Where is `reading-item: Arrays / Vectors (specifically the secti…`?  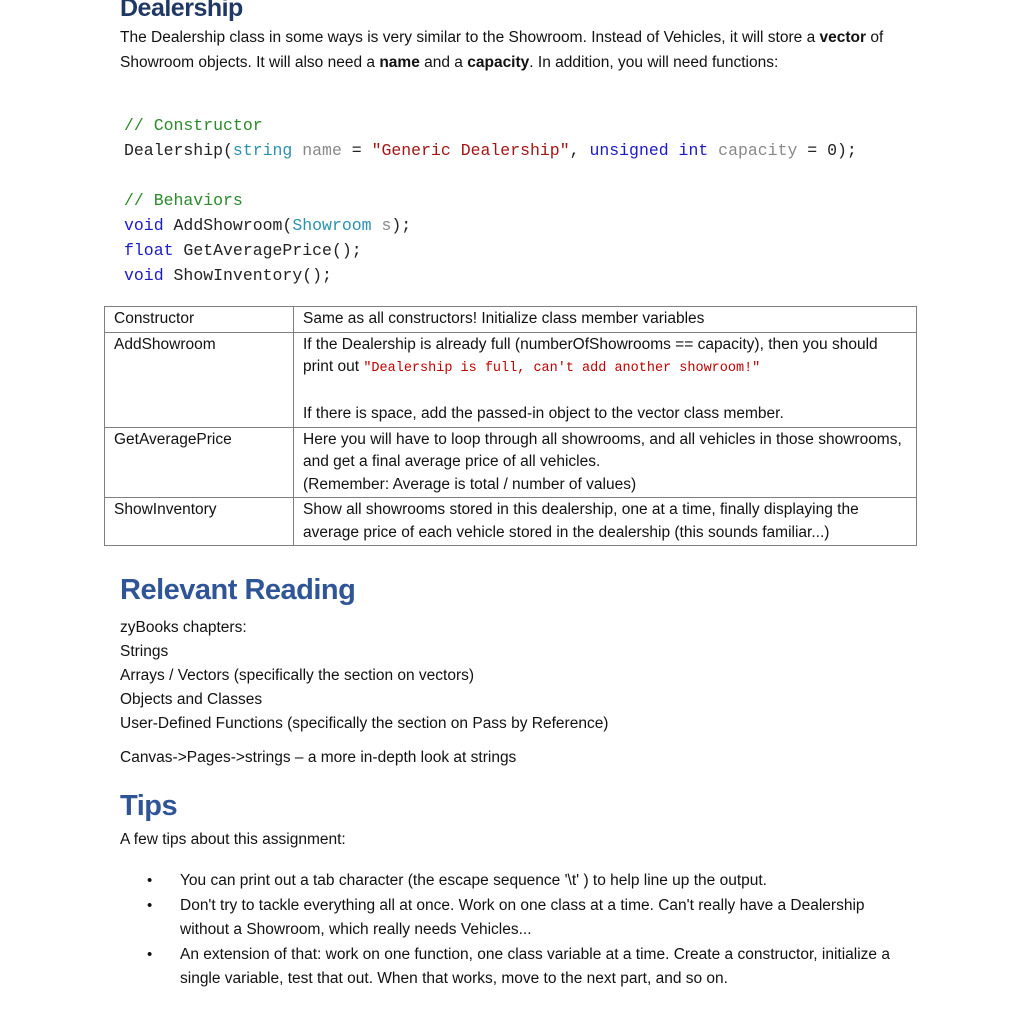
reading-item: Arrays / Vectors (specifically the secti… is located at coordinates (297, 675).